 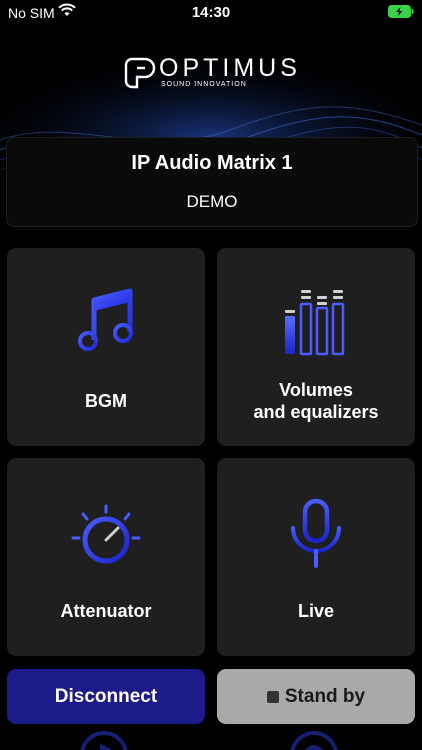 I want to click on disconnect-label: Disconnect, so click(x=106, y=696).